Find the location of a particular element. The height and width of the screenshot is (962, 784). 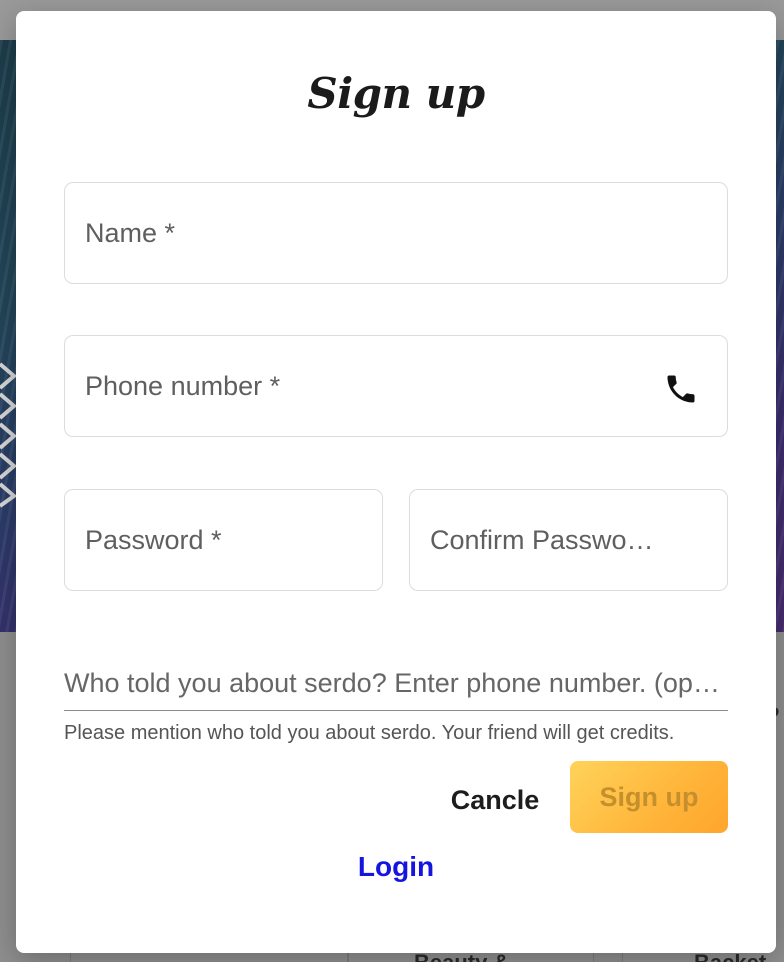

password-input is located at coordinates (223, 540).